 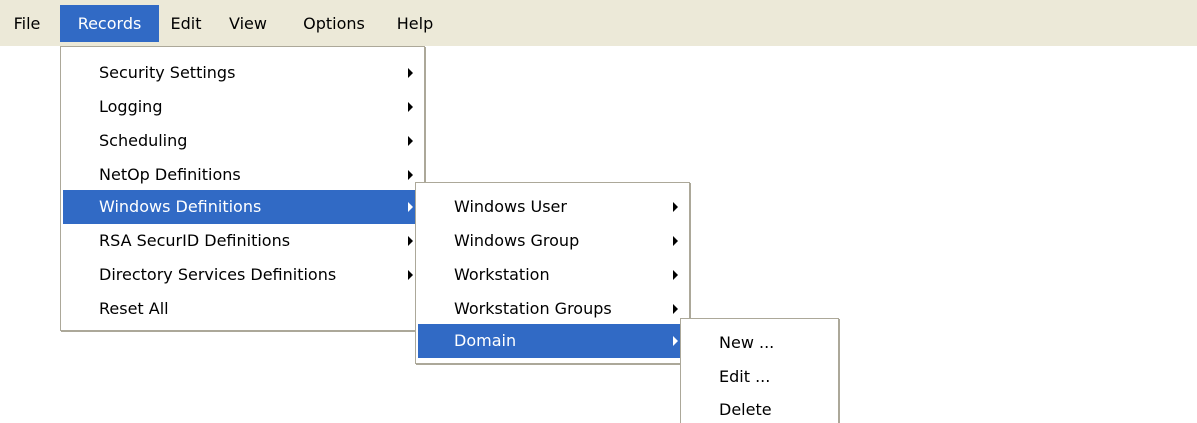 I want to click on menu-item-windows-group: Windows Group, so click(x=552, y=241).